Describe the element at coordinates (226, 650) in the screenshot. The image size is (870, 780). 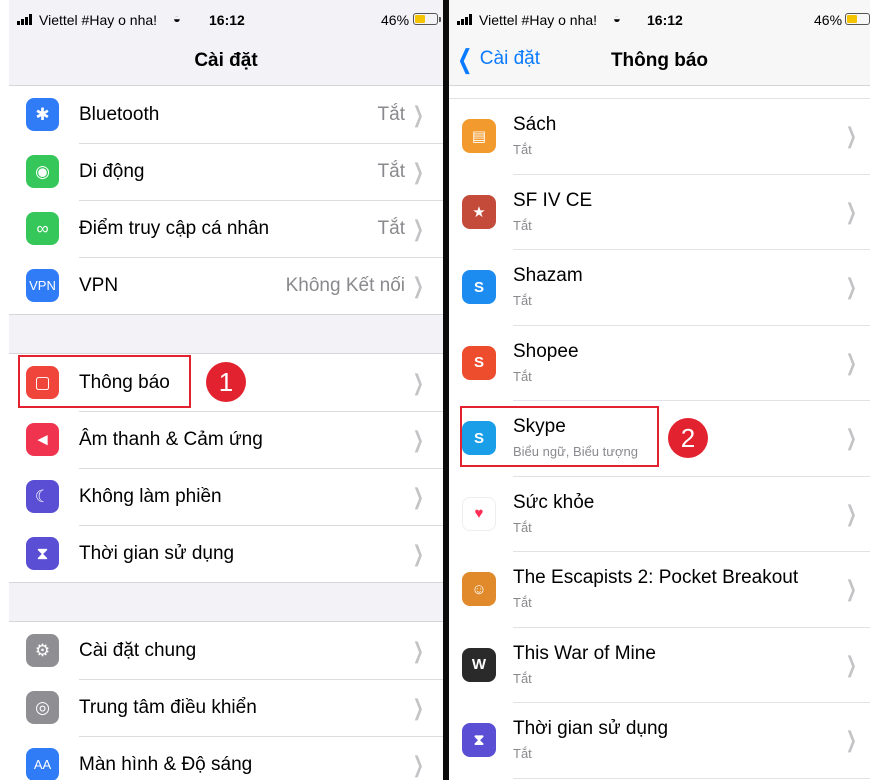
I see `settings-row: ⚙ Cài đặt chung ❯` at that location.